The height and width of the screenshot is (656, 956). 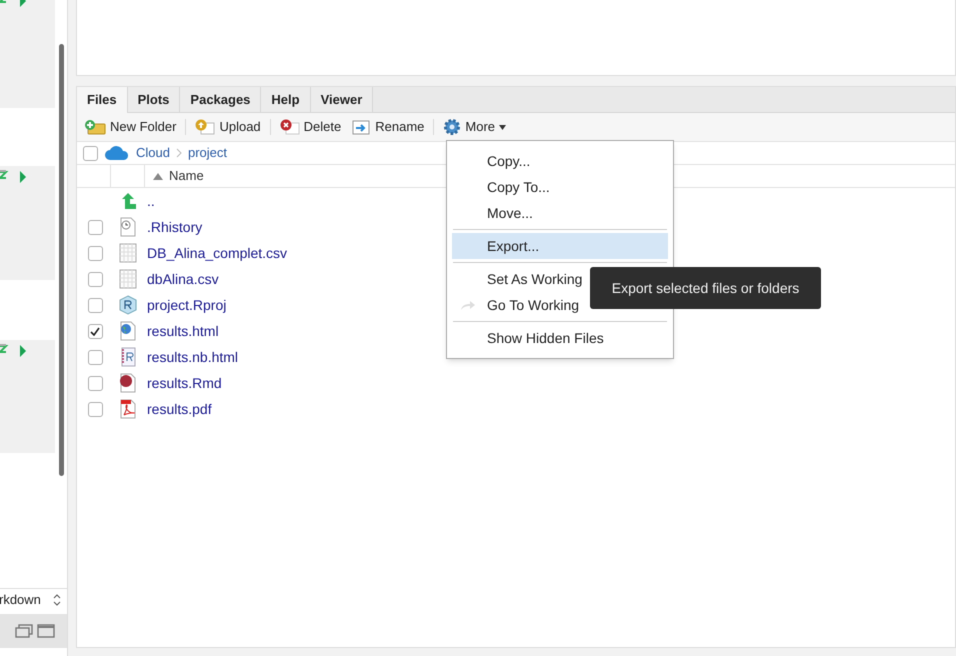 I want to click on notebook-file-icon, so click(x=128, y=357).